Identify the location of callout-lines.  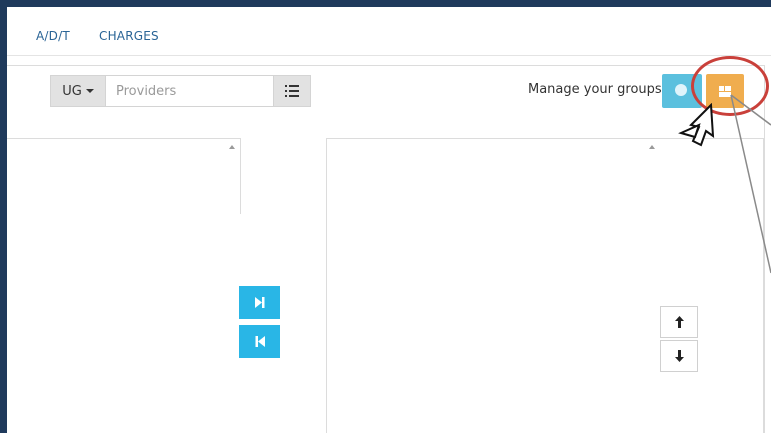
(750, 184).